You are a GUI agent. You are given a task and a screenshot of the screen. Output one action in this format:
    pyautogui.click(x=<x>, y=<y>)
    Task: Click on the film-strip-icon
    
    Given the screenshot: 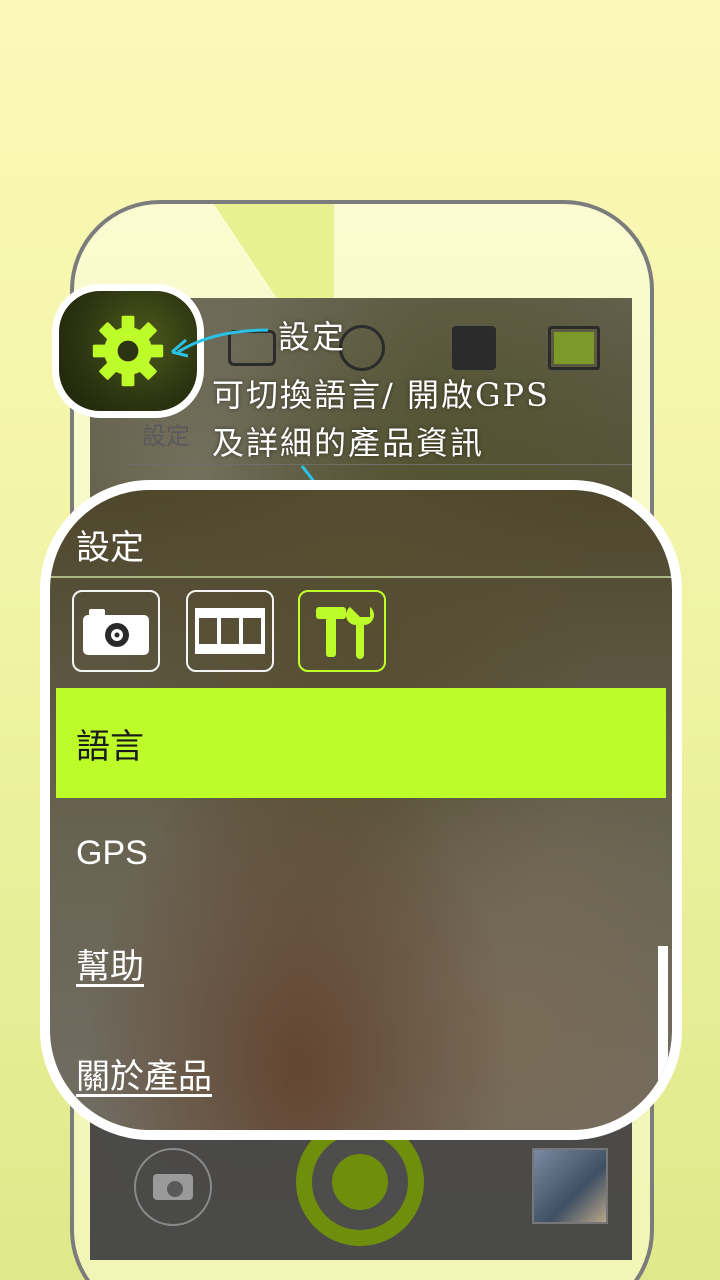 What is the action you would take?
    pyautogui.click(x=230, y=631)
    